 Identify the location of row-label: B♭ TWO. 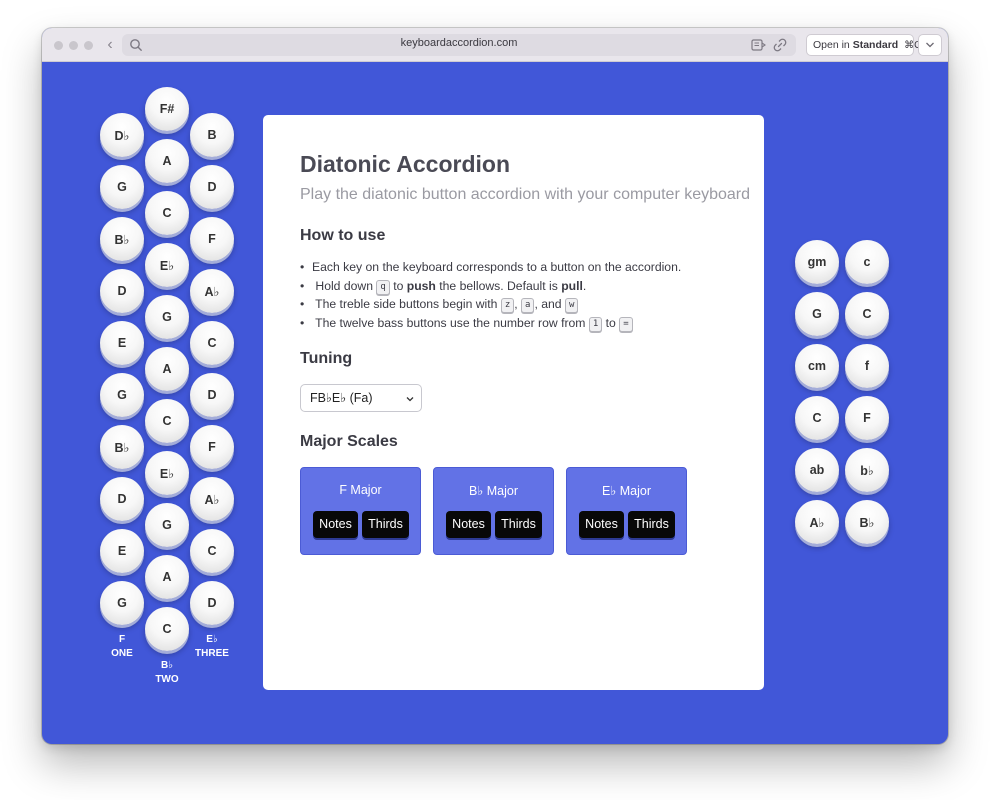
(167, 673).